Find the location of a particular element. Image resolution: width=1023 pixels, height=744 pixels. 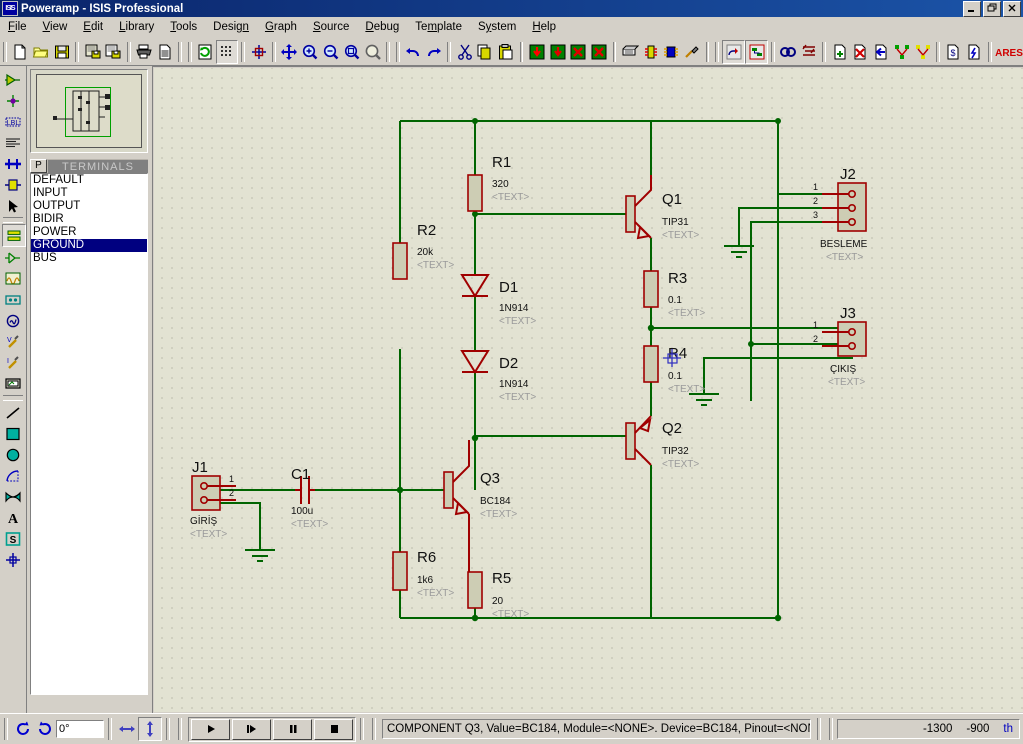

pause-button is located at coordinates (292, 729).